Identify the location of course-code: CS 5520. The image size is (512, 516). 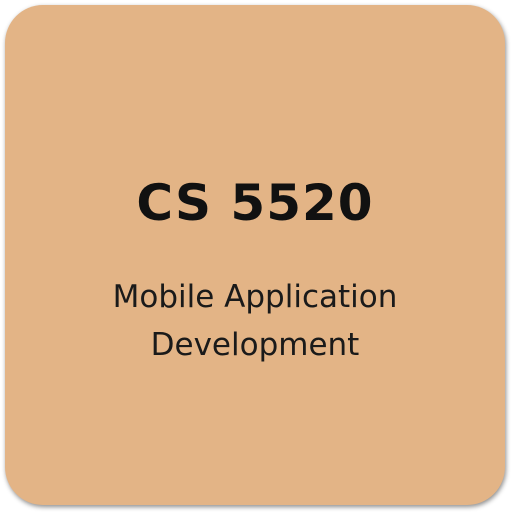
(255, 203).